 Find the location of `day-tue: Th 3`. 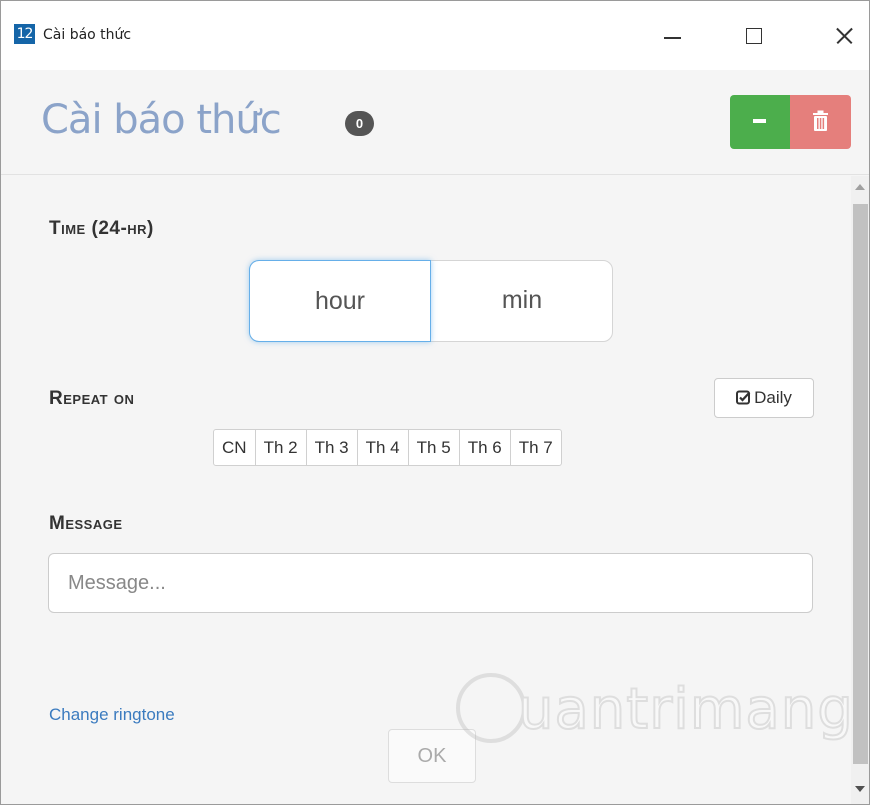

day-tue: Th 3 is located at coordinates (332, 447).